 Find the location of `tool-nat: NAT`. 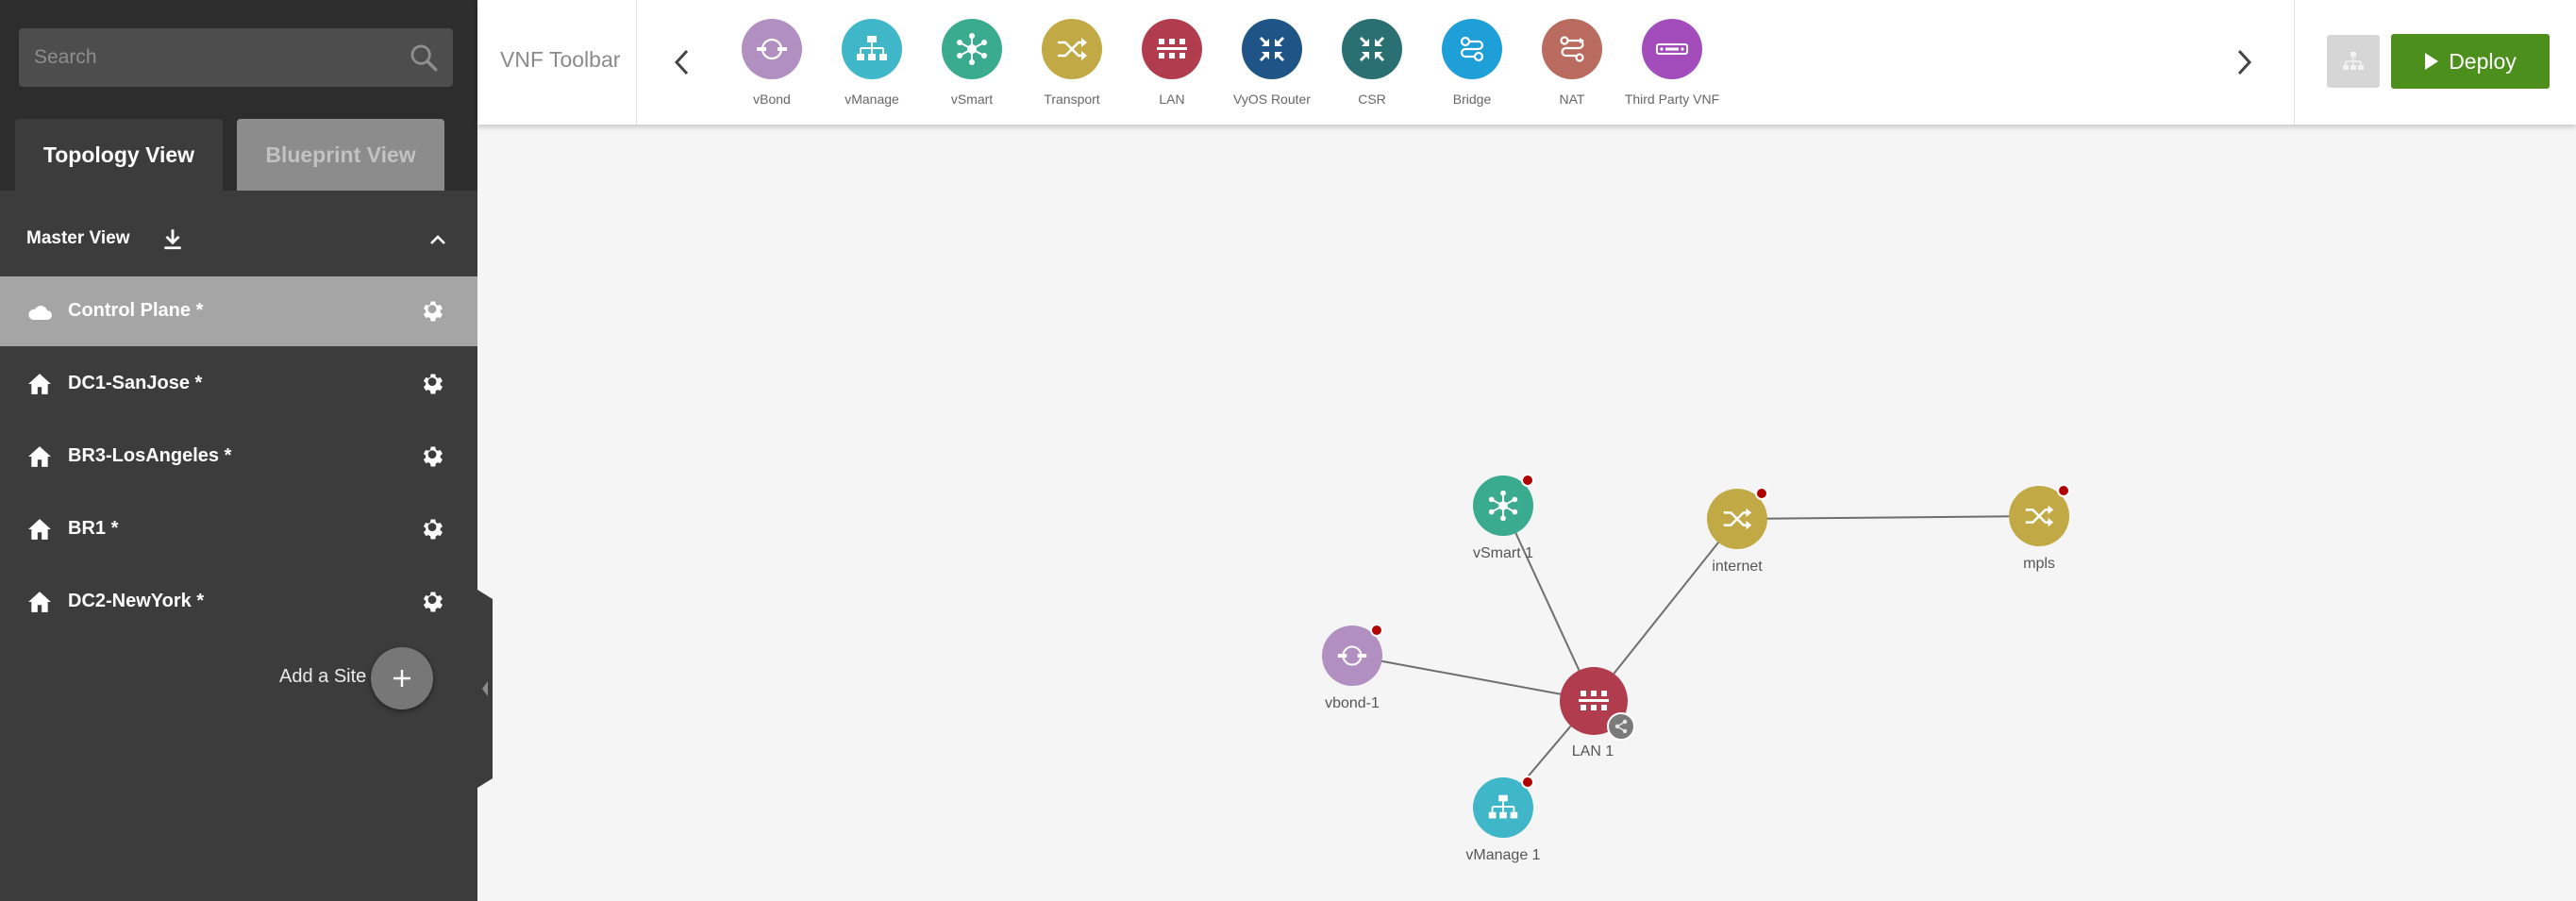

tool-nat: NAT is located at coordinates (1572, 66).